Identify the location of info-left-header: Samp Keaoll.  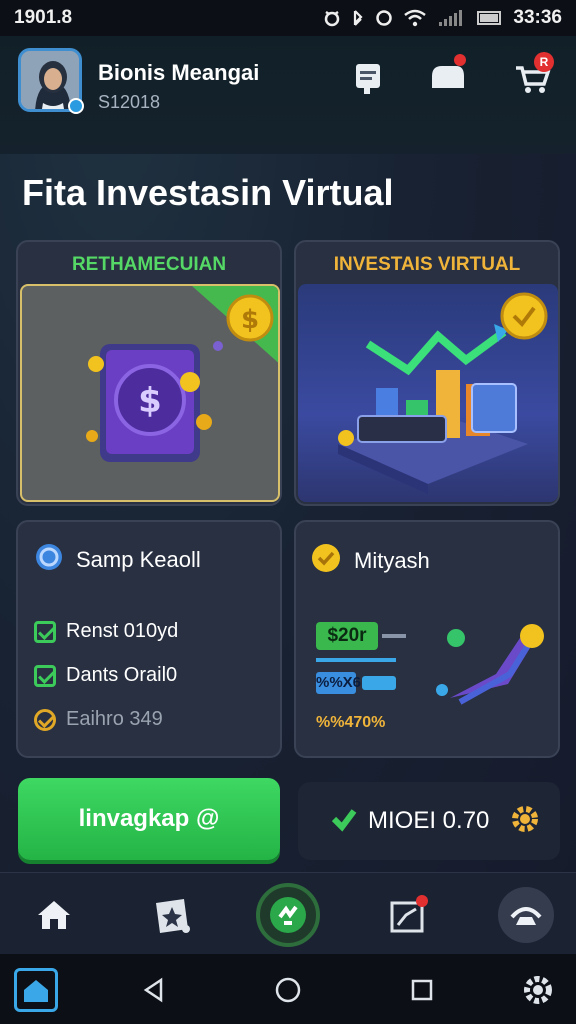
(117, 559).